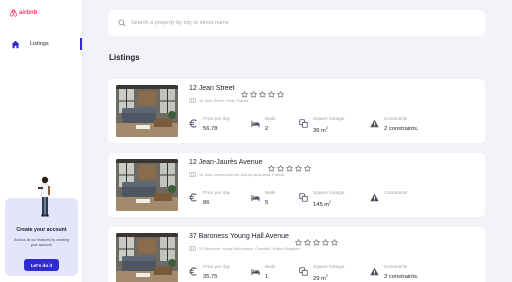  What do you see at coordinates (210, 277) in the screenshot?
I see `price-value: 35.75` at bounding box center [210, 277].